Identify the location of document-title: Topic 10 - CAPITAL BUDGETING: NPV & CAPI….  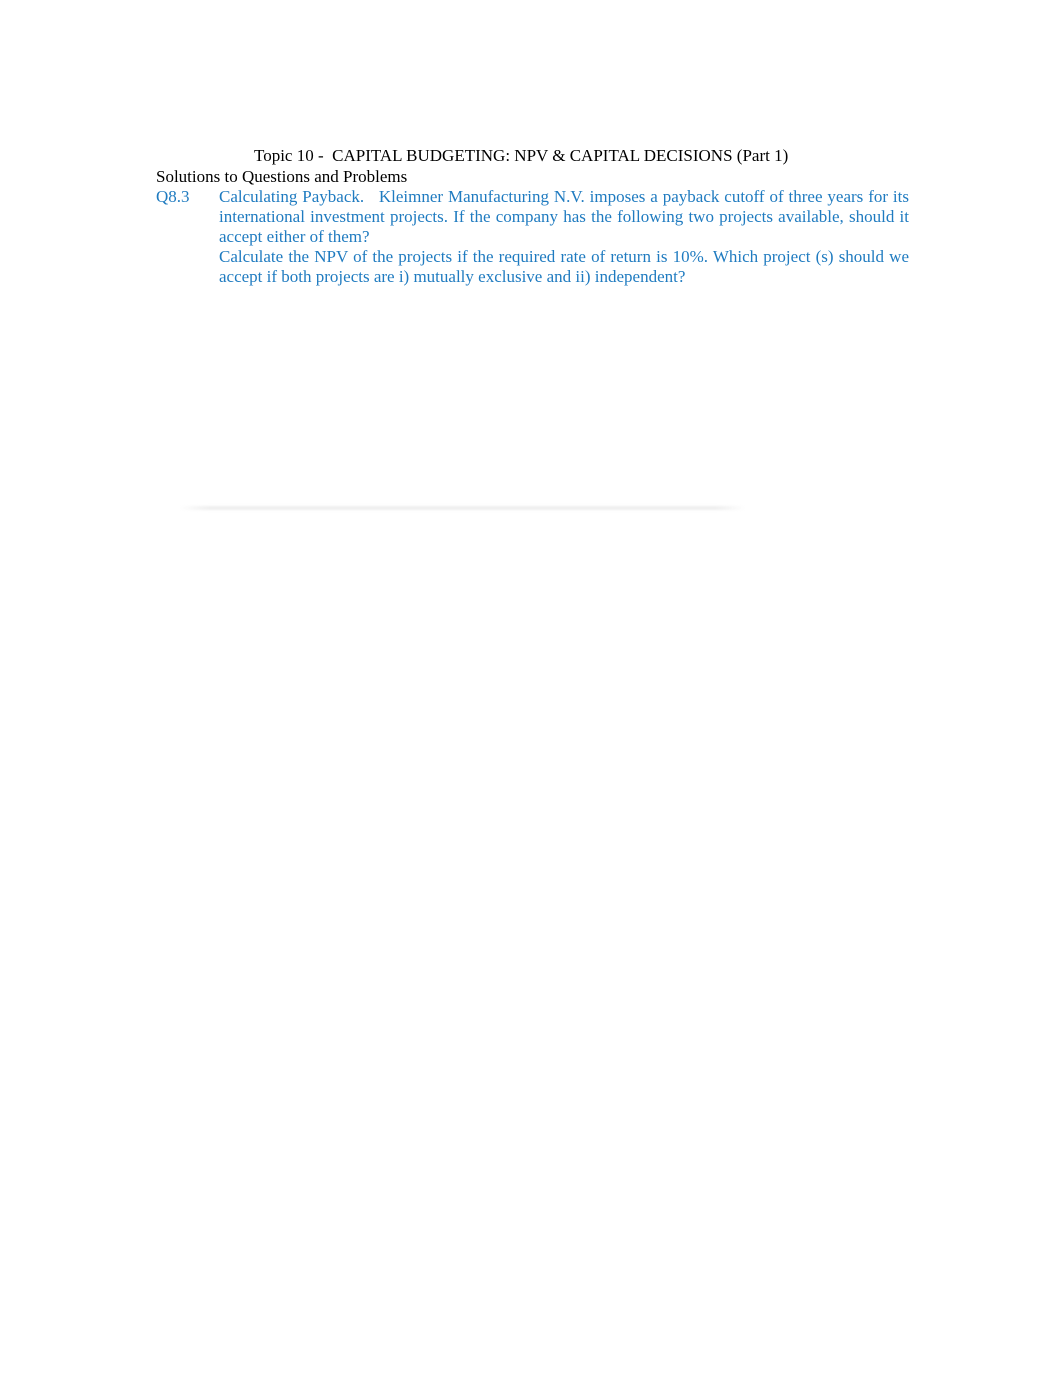
(521, 155).